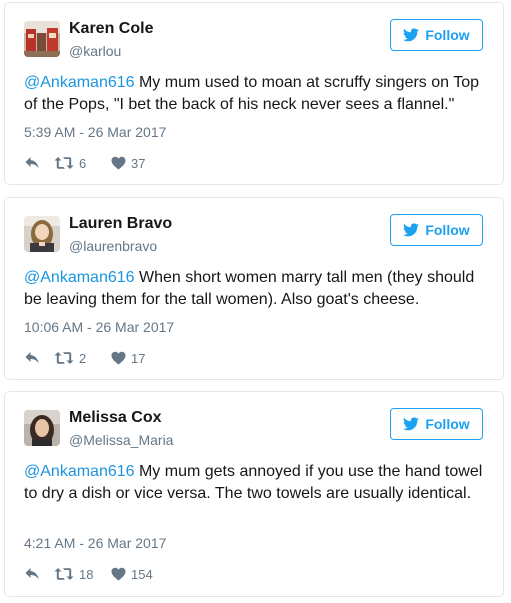 This screenshot has width=511, height=603. Describe the element at coordinates (128, 163) in the screenshot. I see `like-button: 37` at that location.